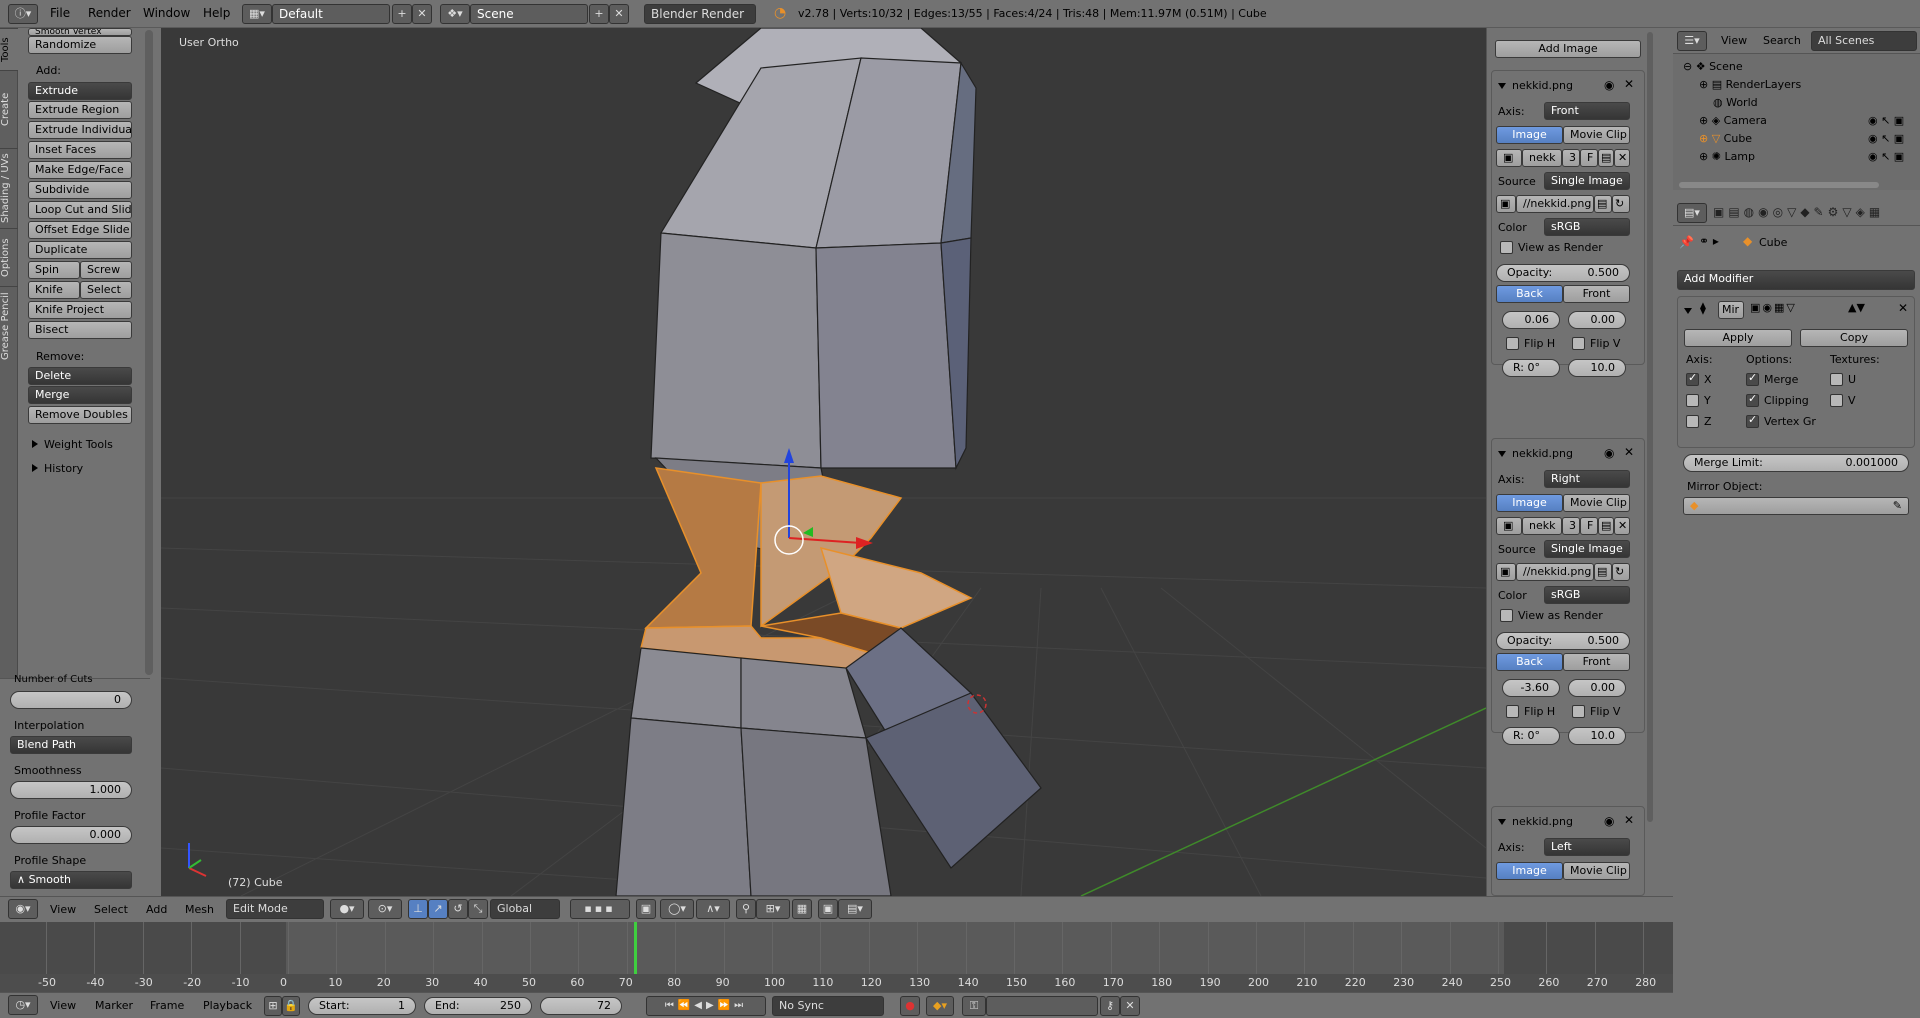 The height and width of the screenshot is (1018, 1920). Describe the element at coordinates (1621, 204) in the screenshot. I see `reload-icon: ↻` at that location.